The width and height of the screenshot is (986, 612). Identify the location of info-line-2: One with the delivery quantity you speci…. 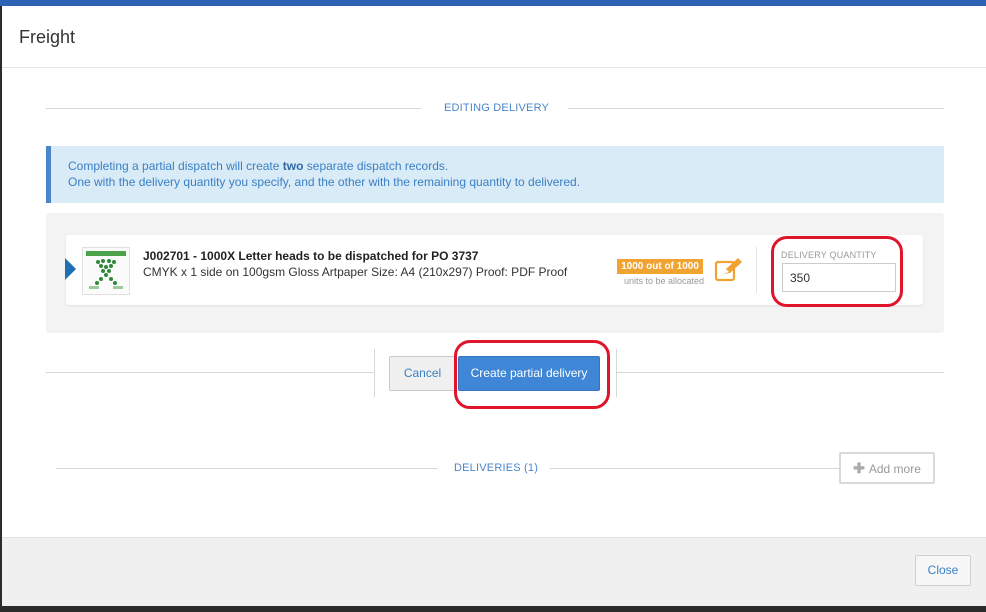
(324, 182).